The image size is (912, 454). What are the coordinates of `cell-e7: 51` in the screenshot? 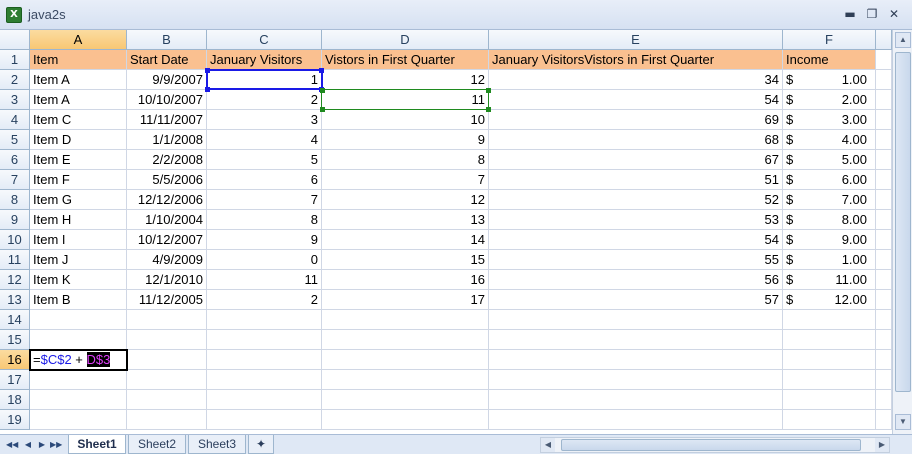 It's located at (636, 180).